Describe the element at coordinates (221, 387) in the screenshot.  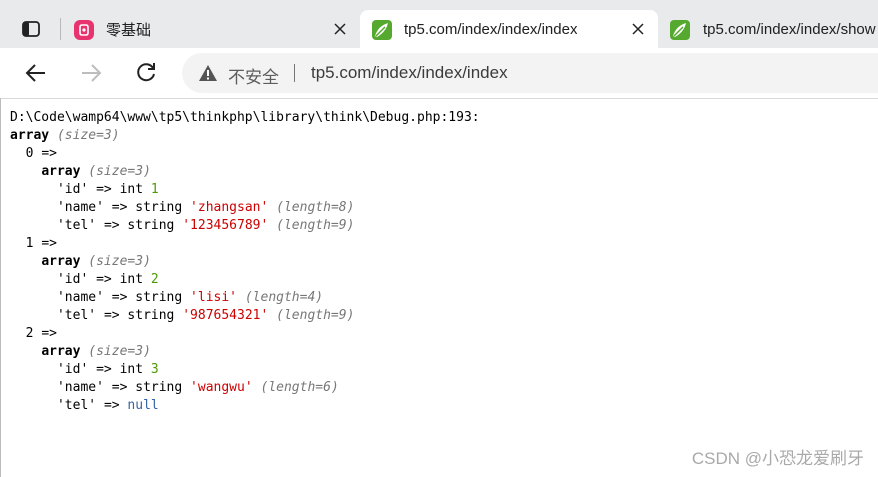
I see `string-value: 'wangwu'` at that location.